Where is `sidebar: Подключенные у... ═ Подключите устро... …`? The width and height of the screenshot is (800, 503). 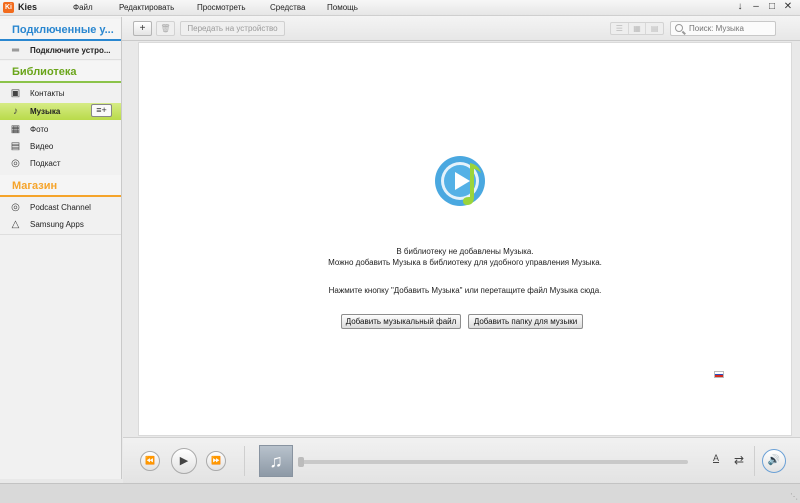 sidebar: Подключенные у... ═ Подключите устро... … is located at coordinates (61, 248).